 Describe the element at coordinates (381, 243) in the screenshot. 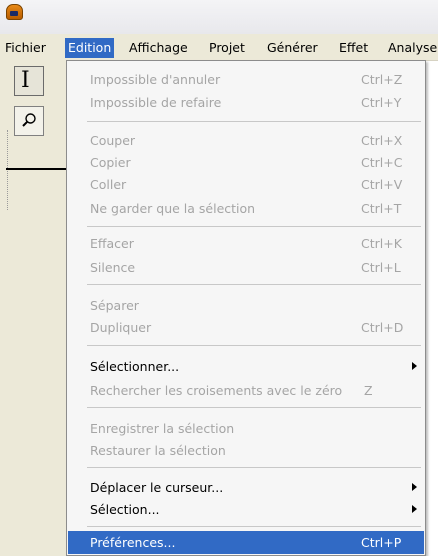

I see `delete-shortcut: Ctrl+K` at that location.